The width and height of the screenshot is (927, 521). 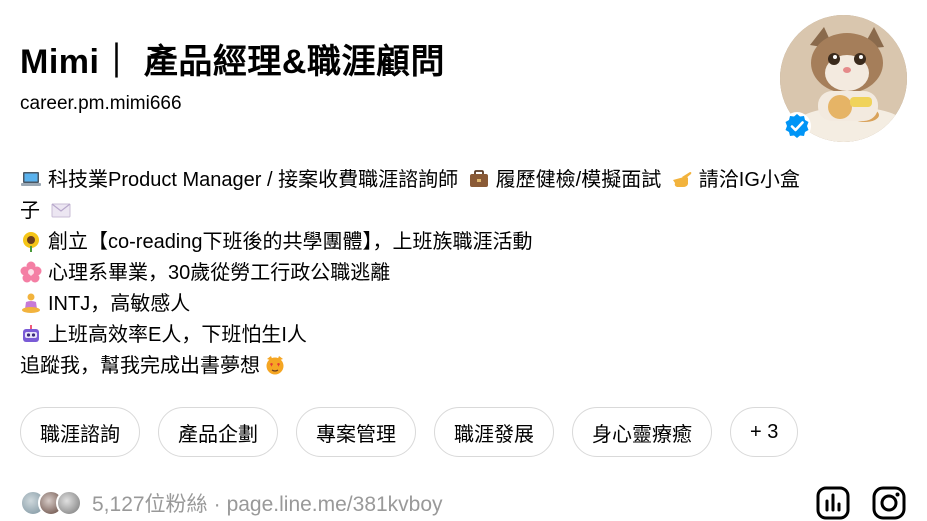 What do you see at coordinates (31, 333) in the screenshot?
I see `robot-icon` at bounding box center [31, 333].